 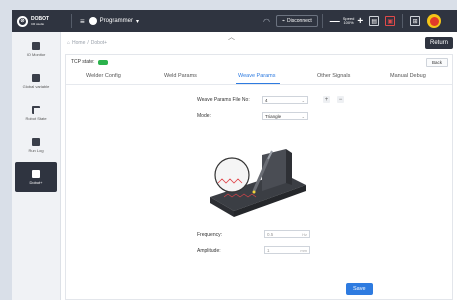 What do you see at coordinates (99, 43) in the screenshot?
I see `breadcrumb-current: Dobot+` at bounding box center [99, 43].